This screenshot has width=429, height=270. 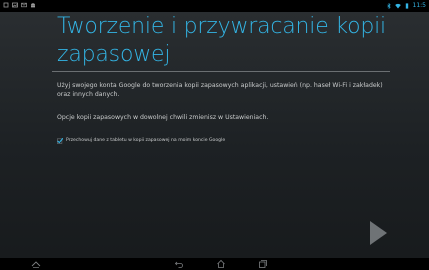 What do you see at coordinates (397, 6) in the screenshot?
I see `wifi-icon` at bounding box center [397, 6].